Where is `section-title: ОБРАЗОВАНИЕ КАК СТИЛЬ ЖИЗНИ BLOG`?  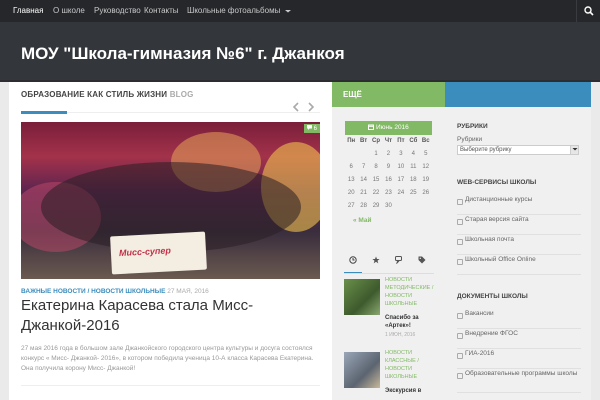
section-title: ОБРАЗОВАНИЕ КАК СТИЛЬ ЖИЗНИ BLOG is located at coordinates (107, 94).